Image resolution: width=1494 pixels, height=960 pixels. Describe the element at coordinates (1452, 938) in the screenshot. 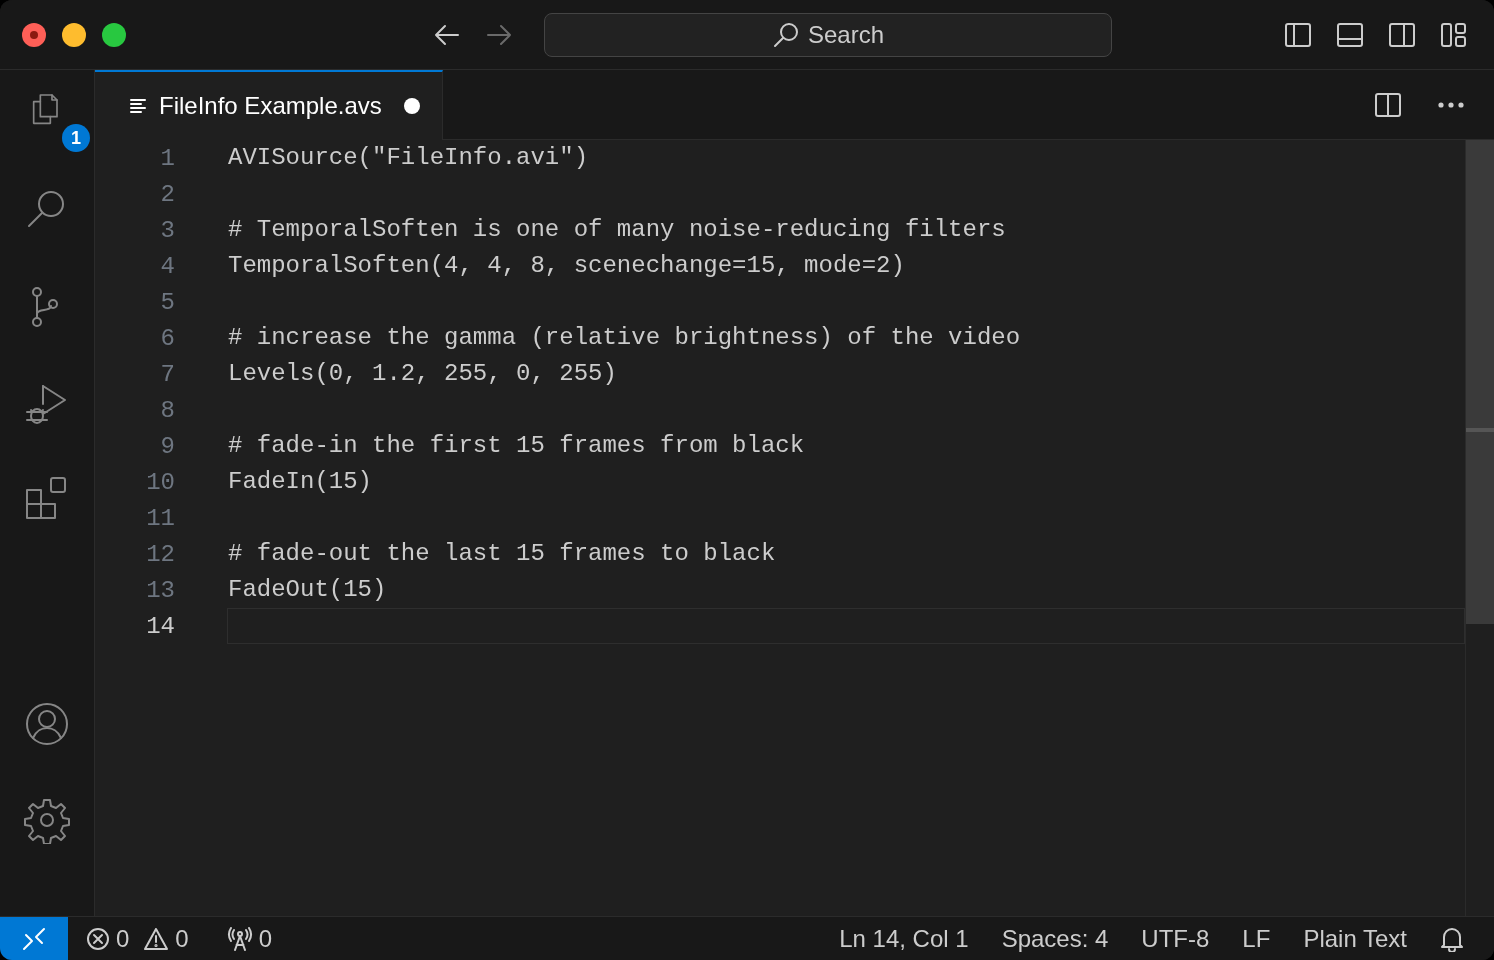

I see `bell-icon` at that location.